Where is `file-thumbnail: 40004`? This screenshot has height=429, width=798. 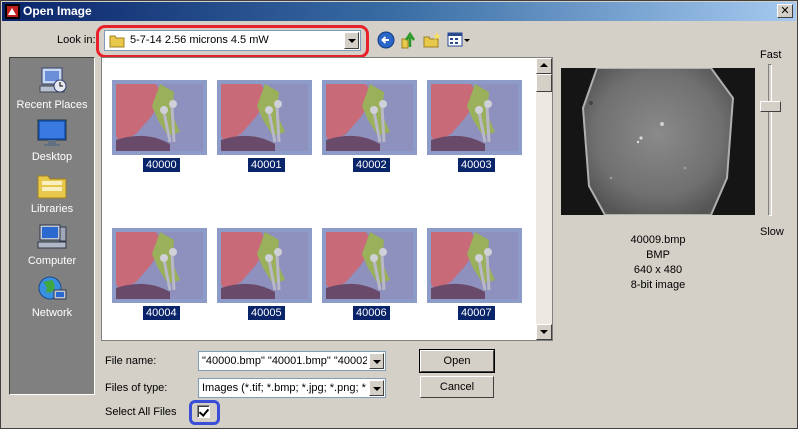 file-thumbnail: 40004 is located at coordinates (159, 283).